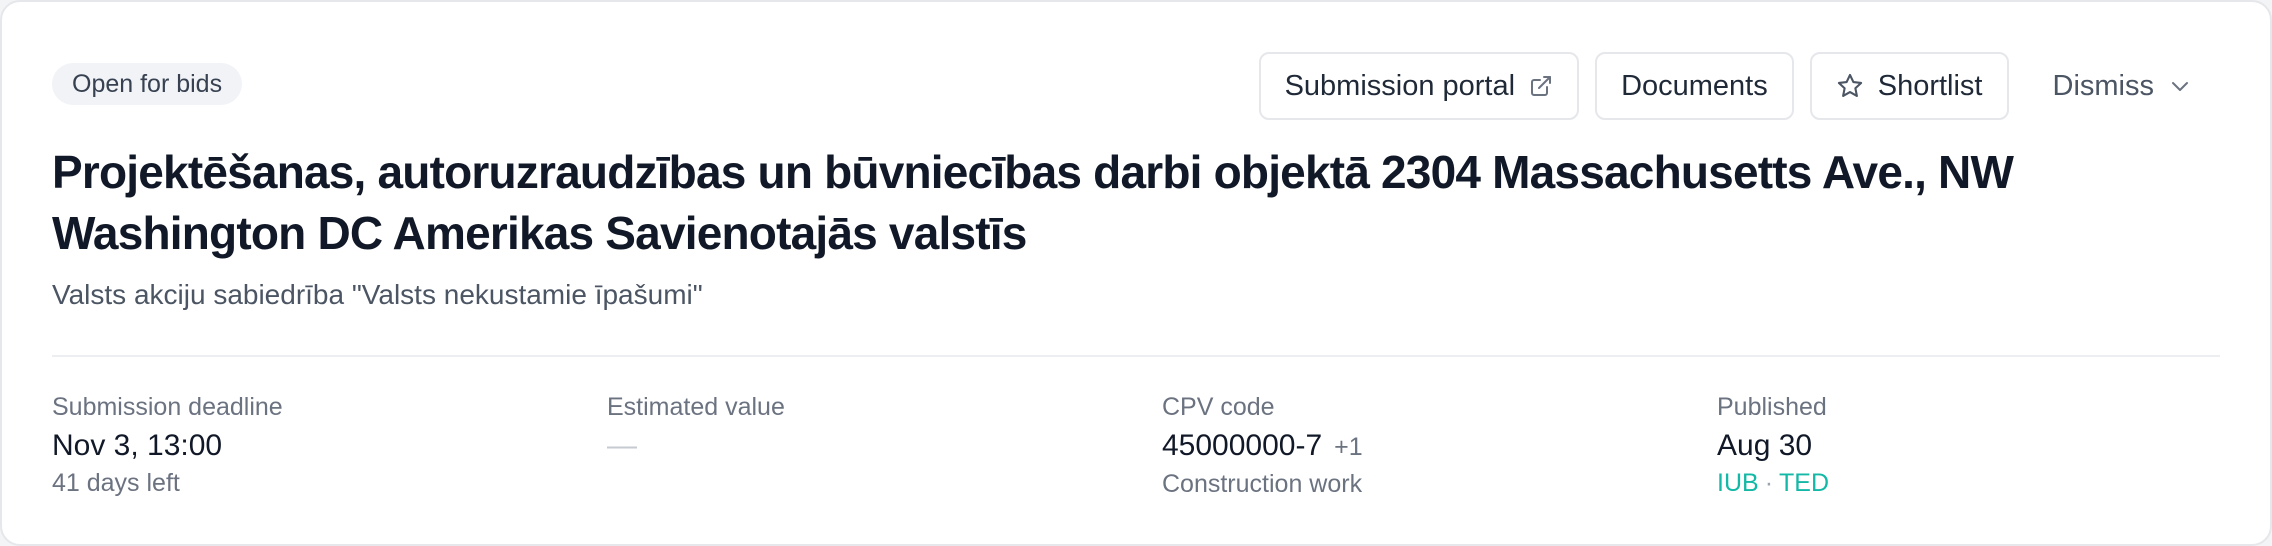 This screenshot has height=546, width=2272. I want to click on dismiss-button: Dismiss, so click(2122, 86).